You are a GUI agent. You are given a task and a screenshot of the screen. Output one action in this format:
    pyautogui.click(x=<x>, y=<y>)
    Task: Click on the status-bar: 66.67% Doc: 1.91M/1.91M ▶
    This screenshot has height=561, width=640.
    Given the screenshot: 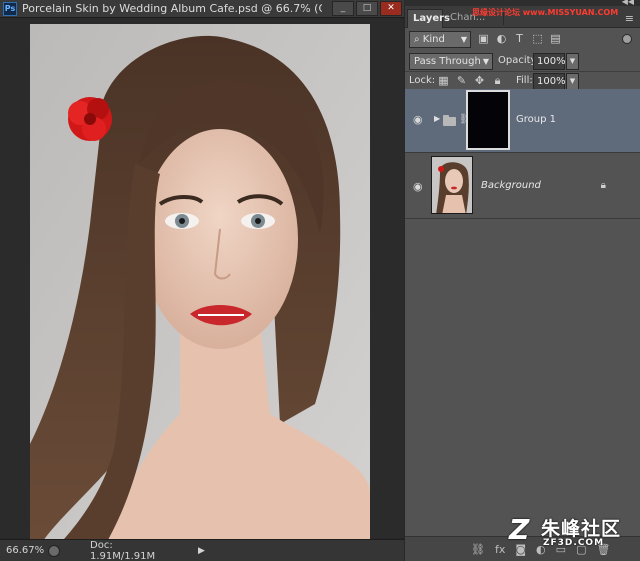 What is the action you would take?
    pyautogui.click(x=202, y=550)
    